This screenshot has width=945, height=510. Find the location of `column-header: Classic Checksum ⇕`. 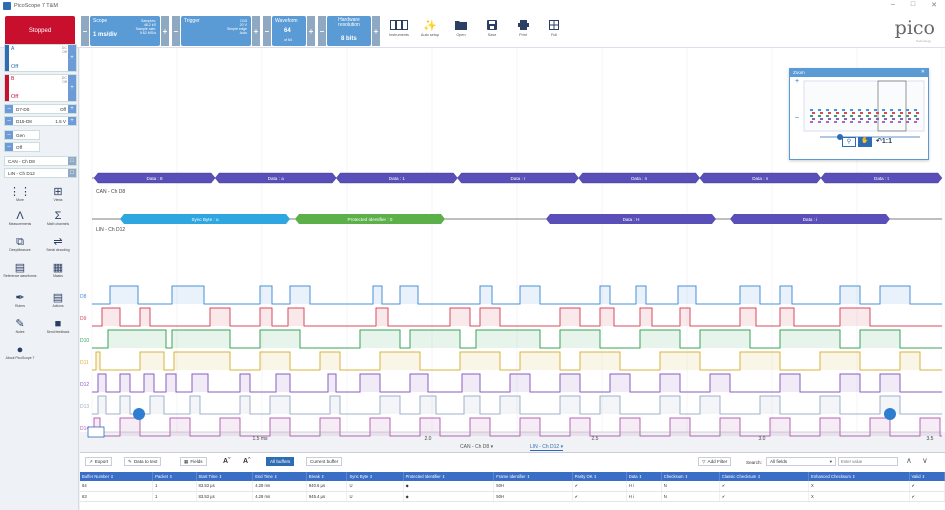

column-header: Classic Checksum ⇕ is located at coordinates (764, 476).